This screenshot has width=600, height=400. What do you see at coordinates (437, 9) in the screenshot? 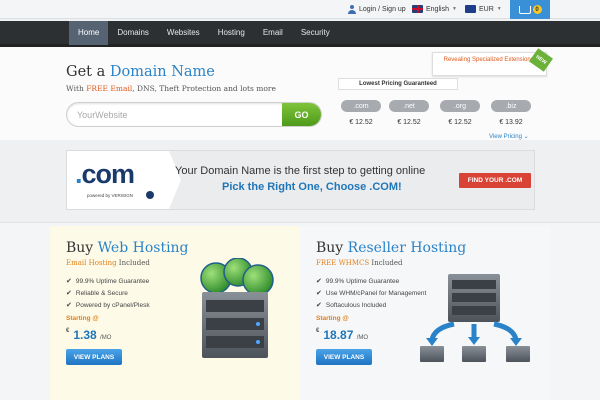
I see `language-label: English` at bounding box center [437, 9].